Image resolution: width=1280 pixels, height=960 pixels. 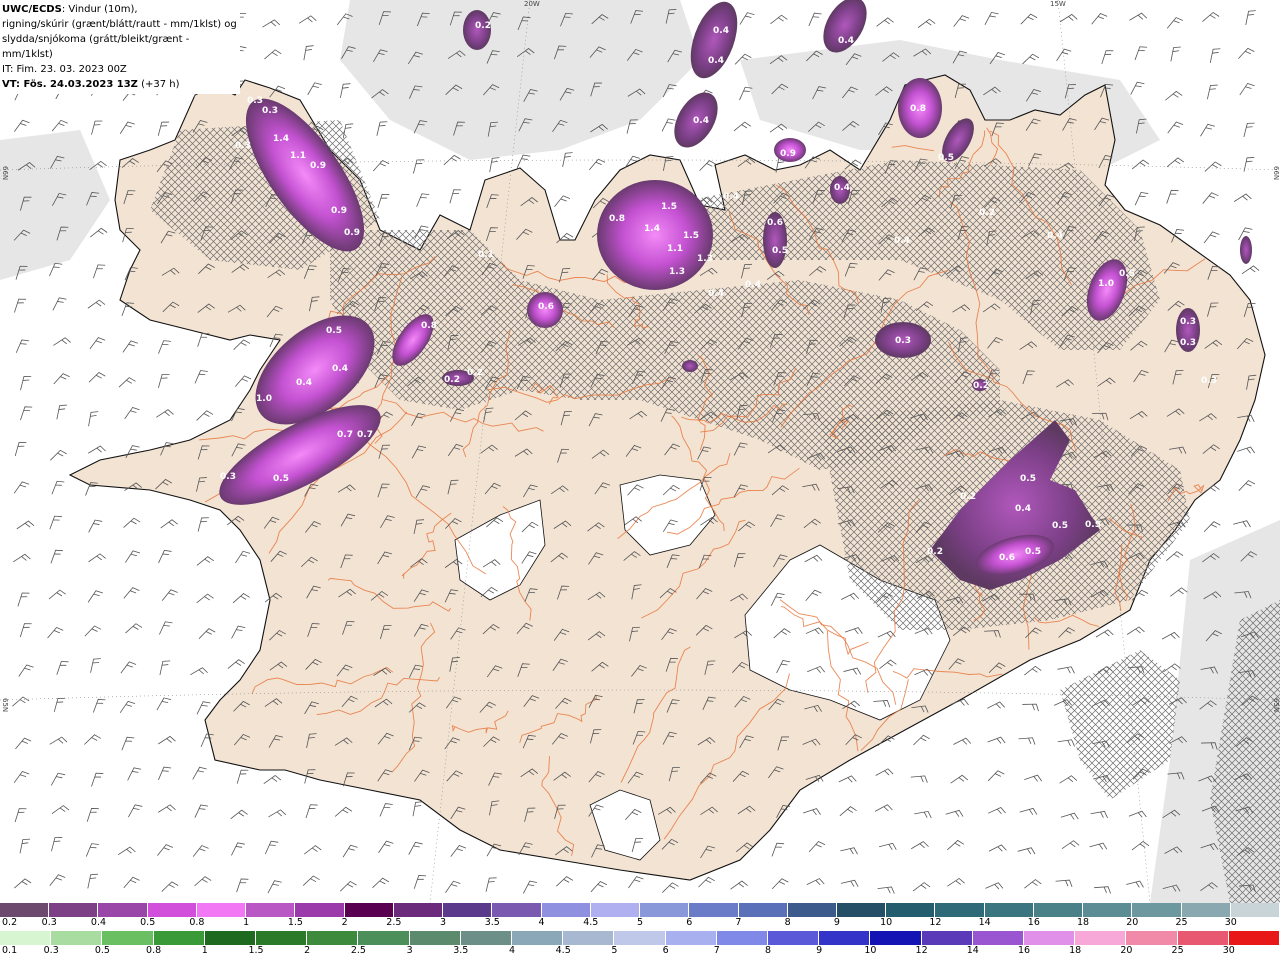 I want to click on legend-label: 6, so click(x=665, y=950).